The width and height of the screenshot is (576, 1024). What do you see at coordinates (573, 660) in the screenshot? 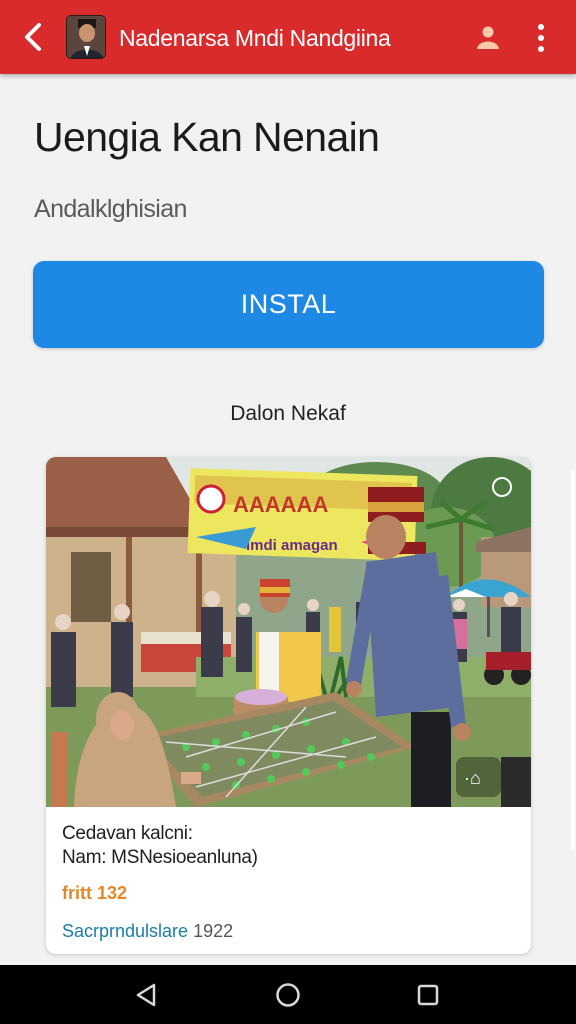
I see `scrollbar` at bounding box center [573, 660].